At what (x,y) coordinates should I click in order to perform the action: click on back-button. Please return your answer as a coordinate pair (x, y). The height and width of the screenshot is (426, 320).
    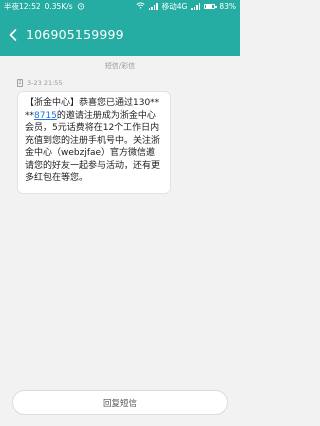
    Looking at the image, I should click on (13, 34).